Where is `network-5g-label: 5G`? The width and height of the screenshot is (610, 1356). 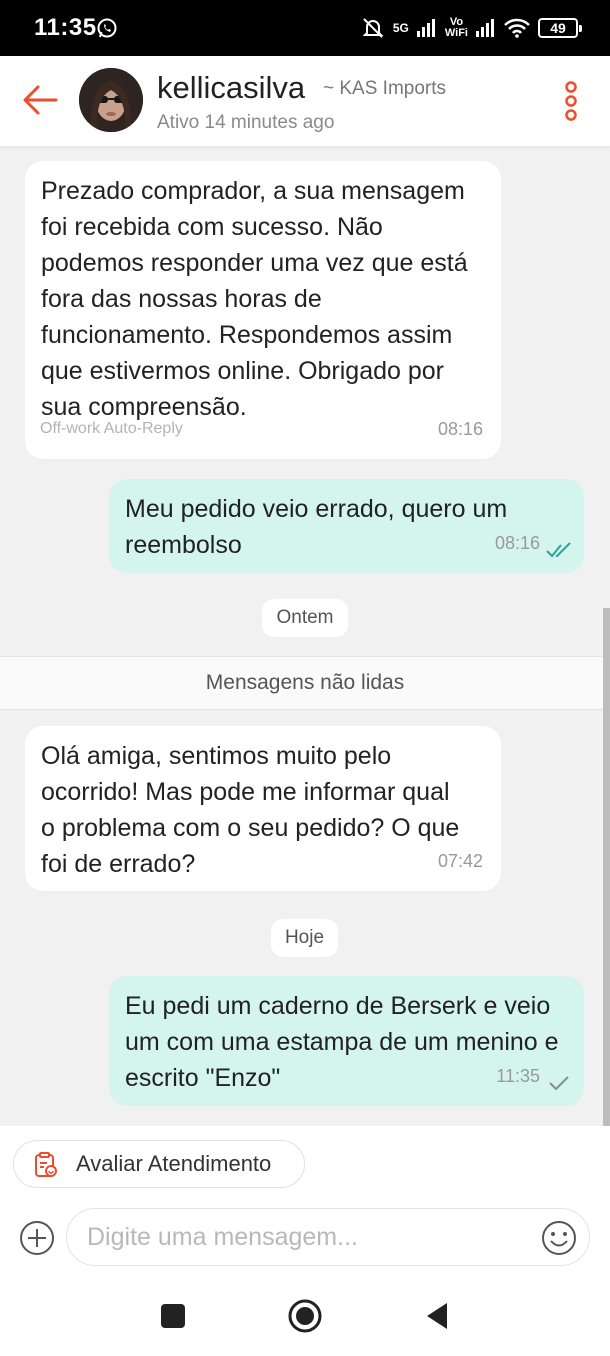 network-5g-label: 5G is located at coordinates (400, 28).